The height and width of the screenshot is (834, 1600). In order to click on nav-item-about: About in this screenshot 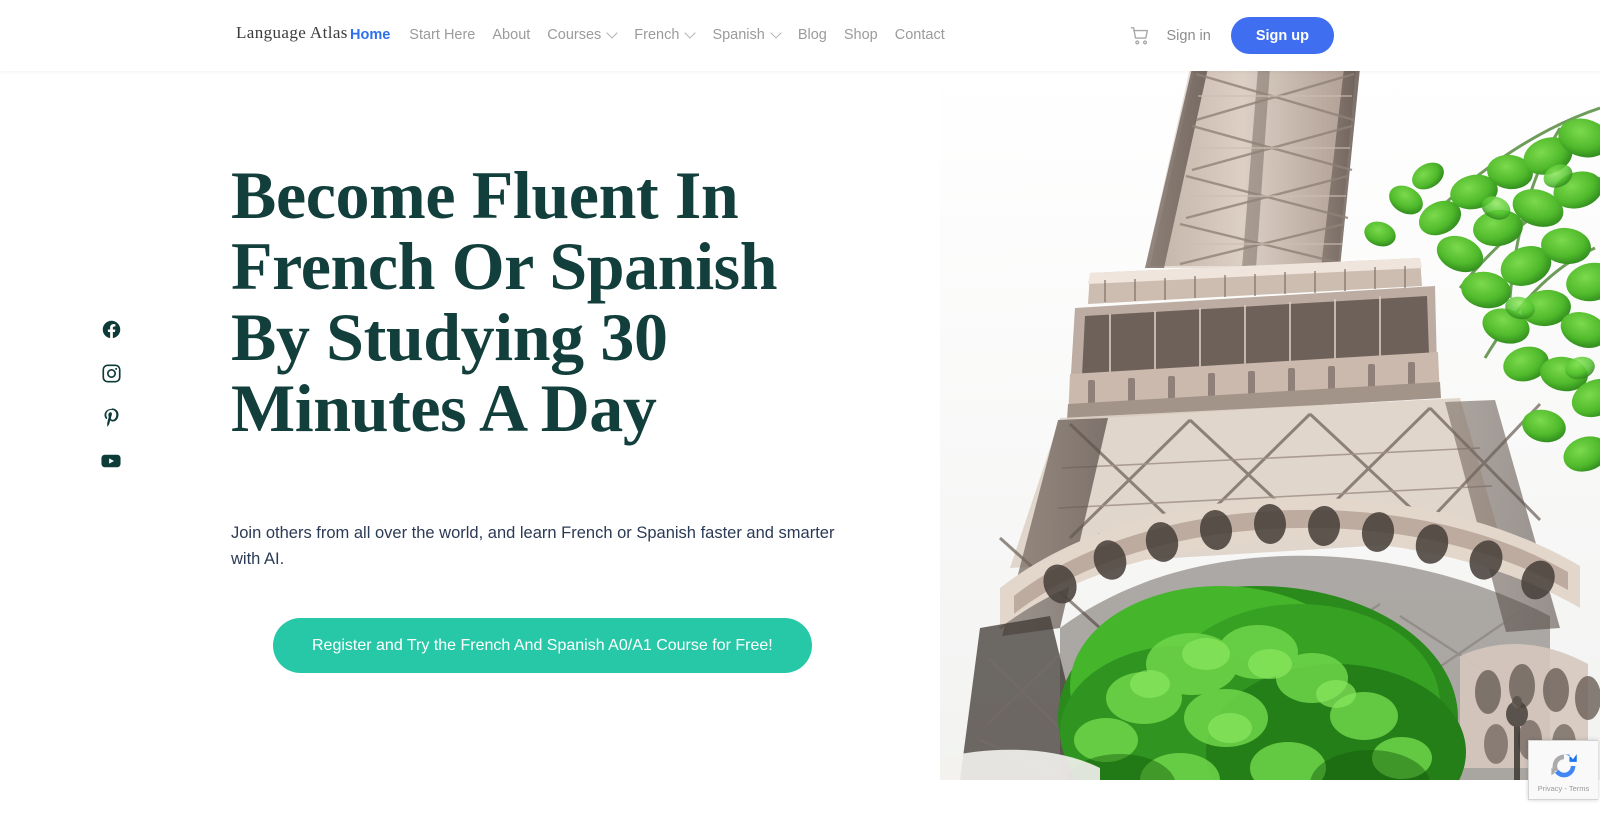, I will do `click(519, 35)`.